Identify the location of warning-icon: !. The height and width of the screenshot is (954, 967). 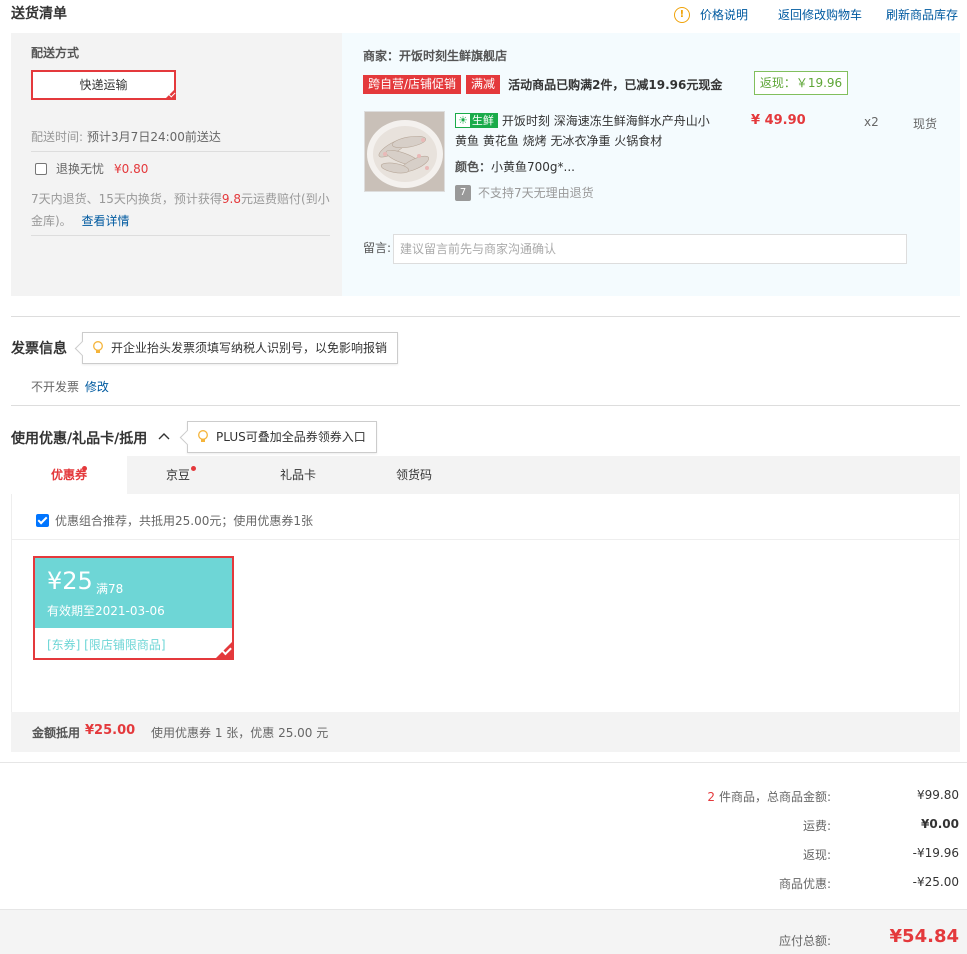
(681, 14).